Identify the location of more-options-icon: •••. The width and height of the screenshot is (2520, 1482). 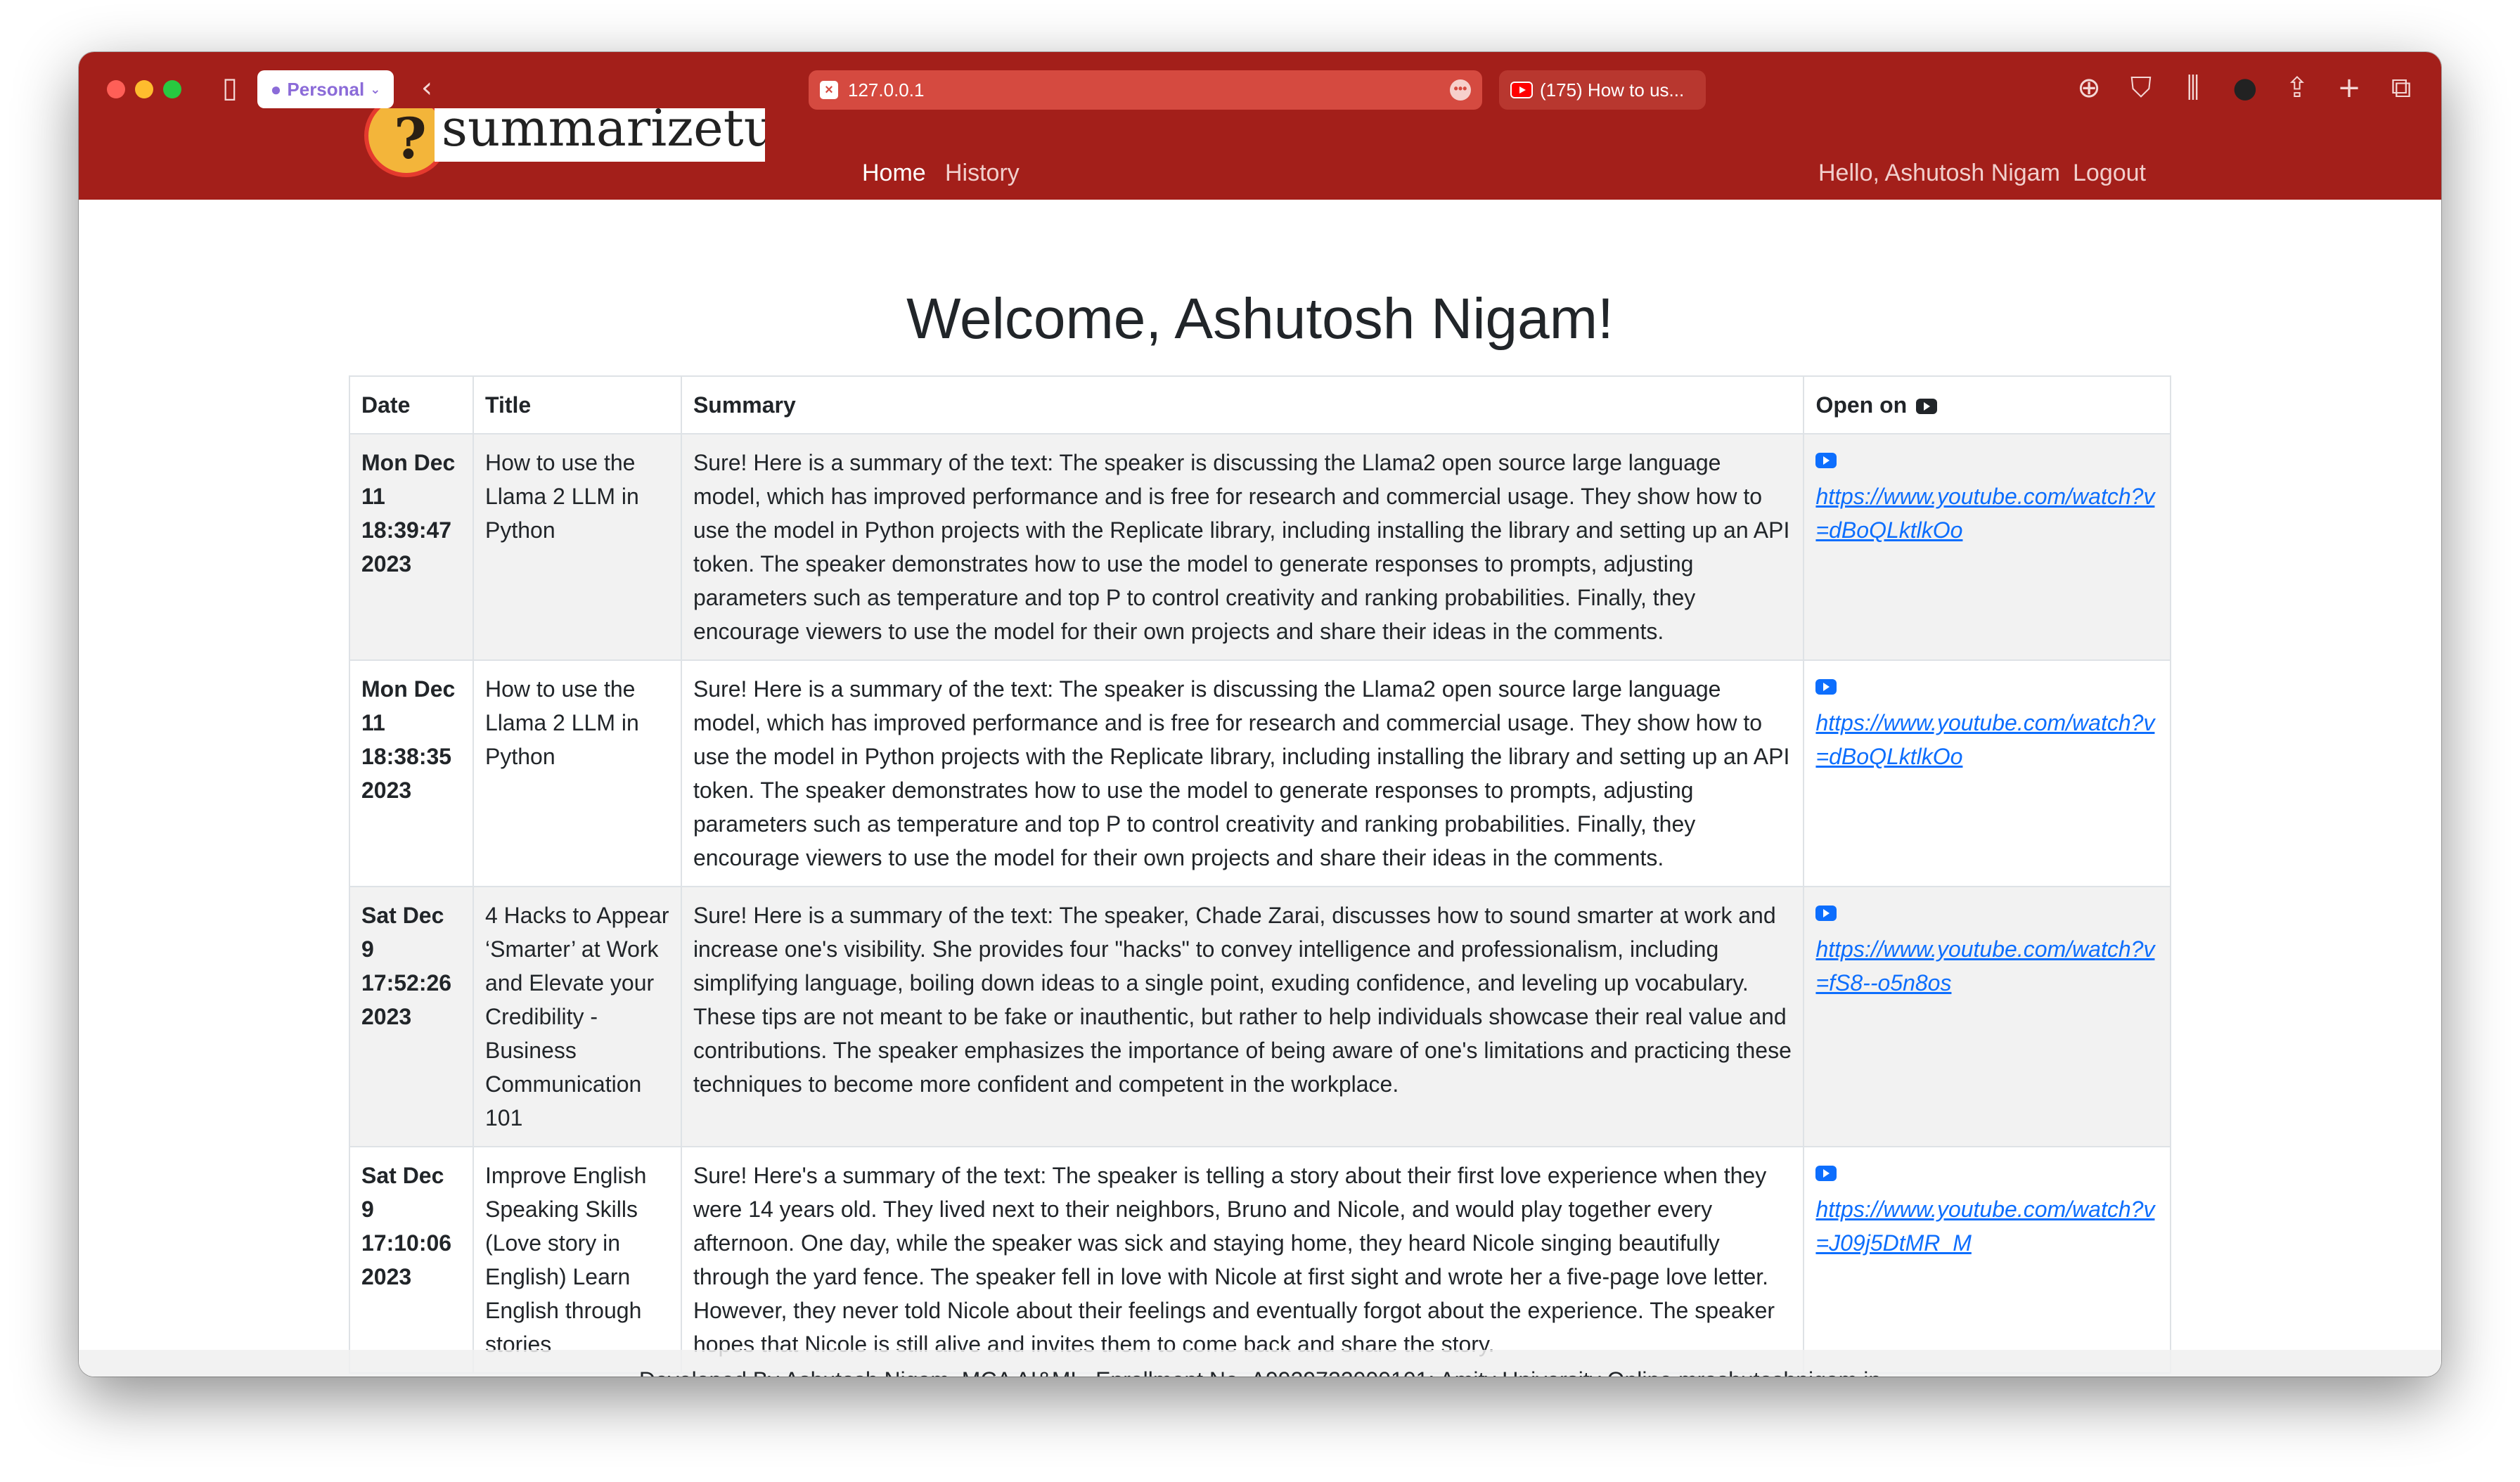
(1460, 90).